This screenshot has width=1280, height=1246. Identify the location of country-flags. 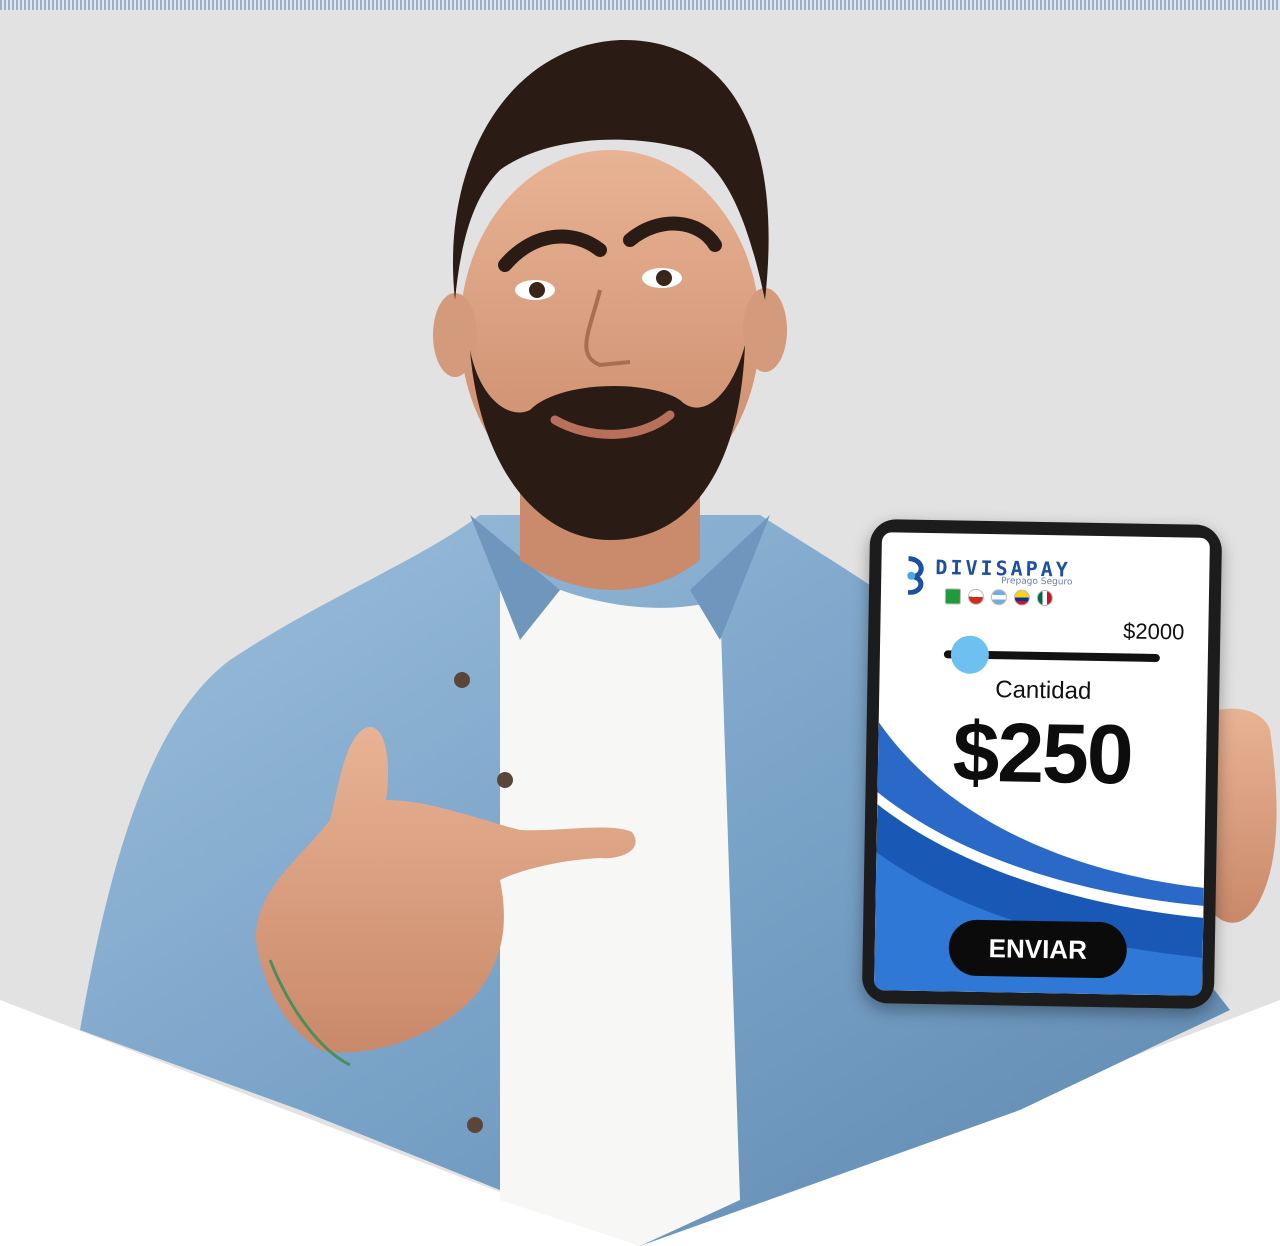
(999, 597).